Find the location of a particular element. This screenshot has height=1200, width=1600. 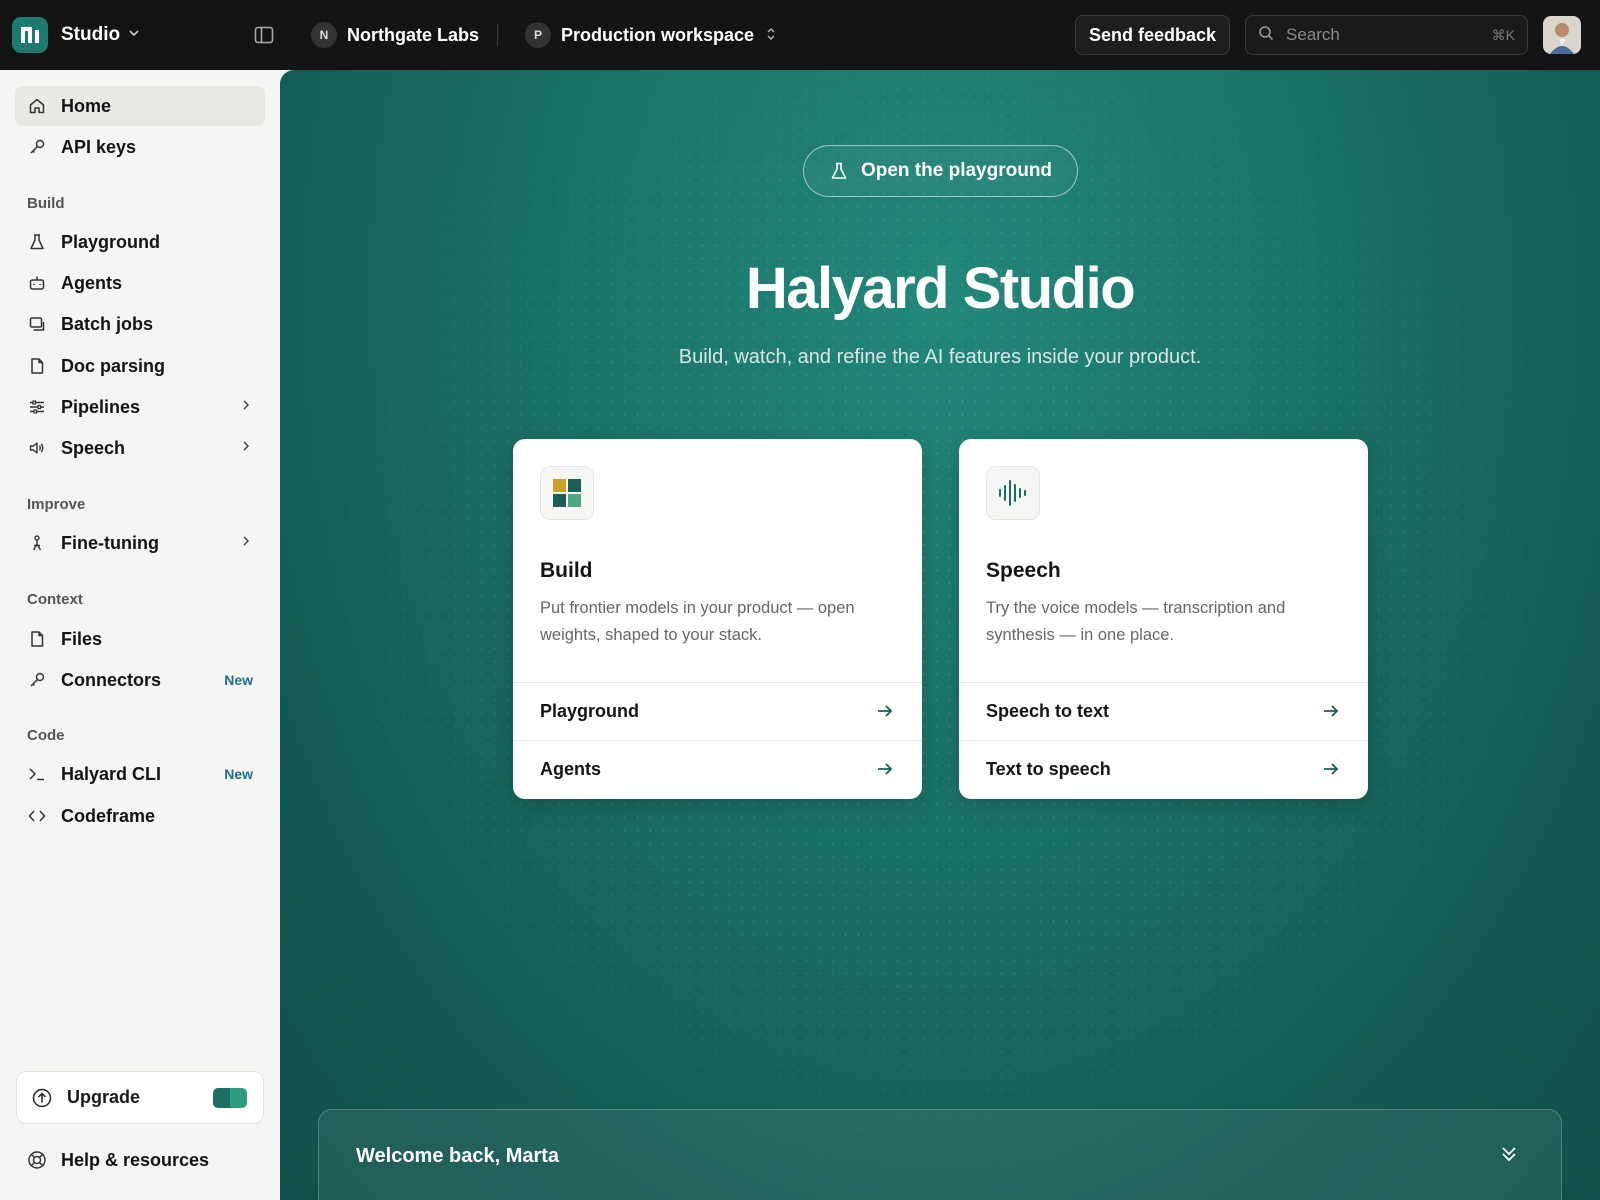

sidebar-item-connectors: Connectors New is located at coordinates (140, 680).